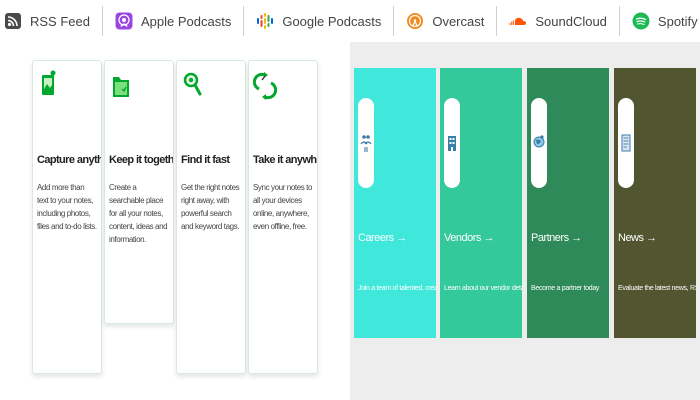  Describe the element at coordinates (452, 143) in the screenshot. I see `building-icon` at that location.